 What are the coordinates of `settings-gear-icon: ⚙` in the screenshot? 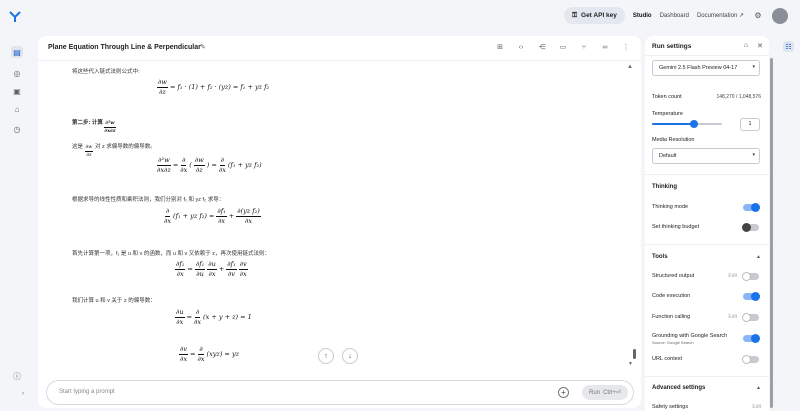 It's located at (758, 16).